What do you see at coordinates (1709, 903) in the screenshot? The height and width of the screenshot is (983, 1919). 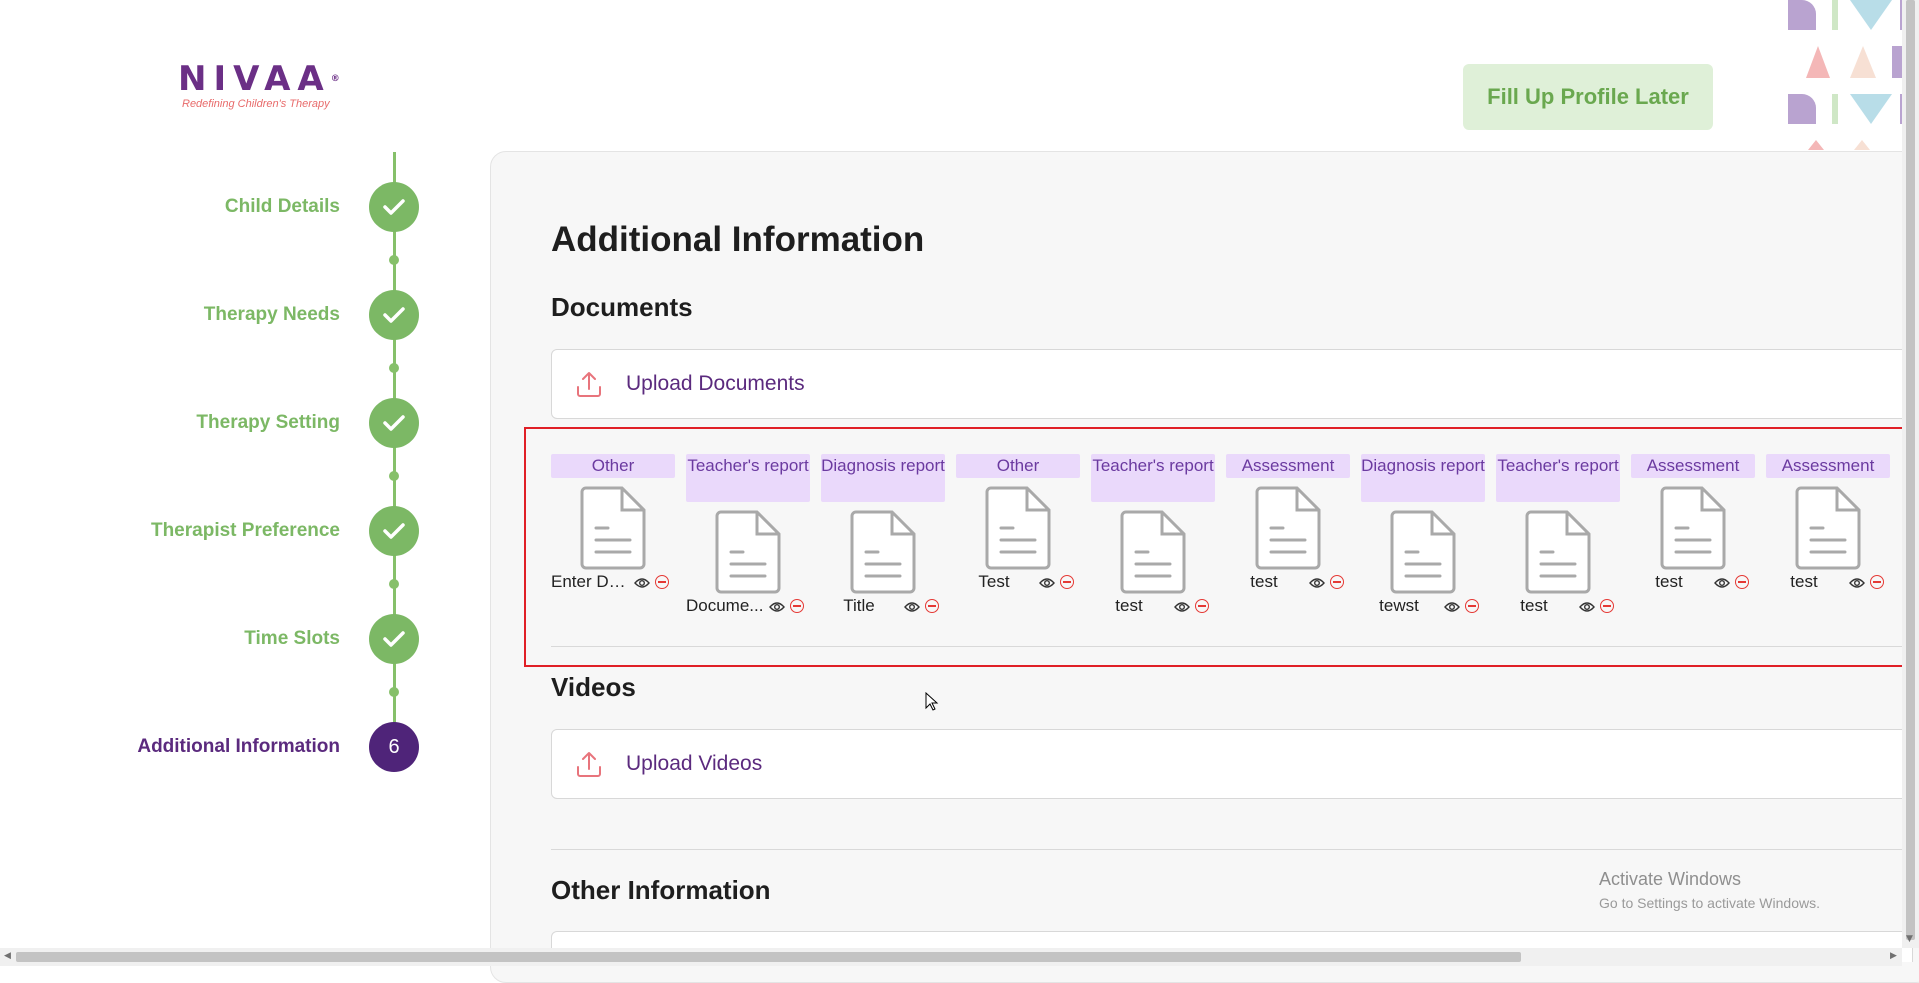 I see `activate-windows-subtitle: Go to Settings to activate Windows.` at bounding box center [1709, 903].